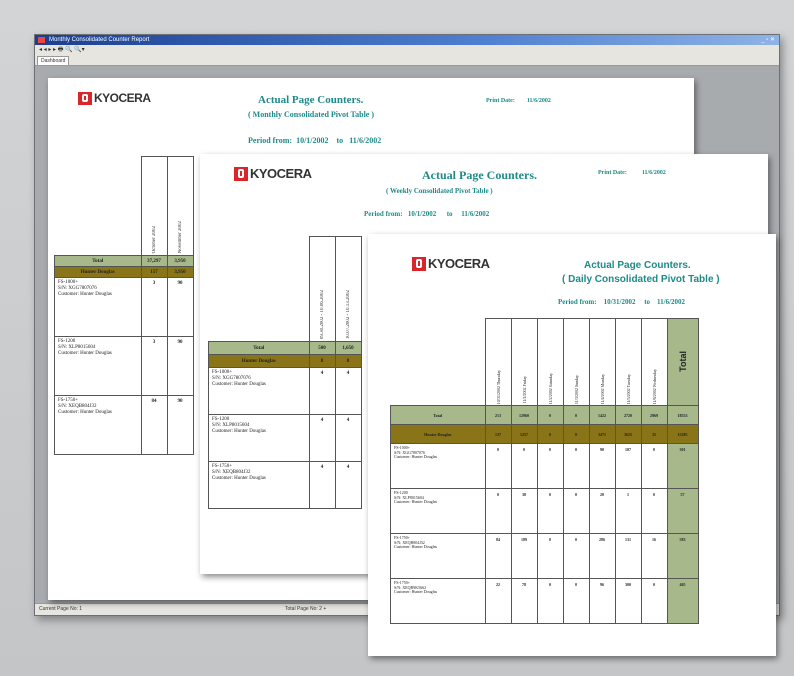 The image size is (794, 676). What do you see at coordinates (550, 388) in the screenshot?
I see `column-header-label: 11/2/2002 Saturday` at bounding box center [550, 388].